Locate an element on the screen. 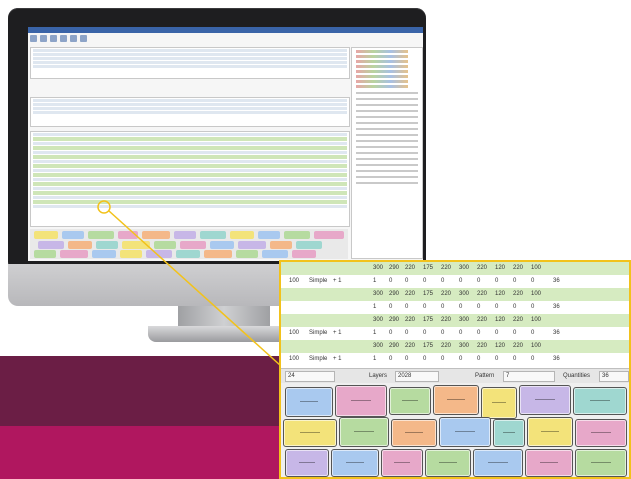 Image resolution: width=631 pixels, height=479 pixels. quantities-label: Quantities is located at coordinates (577, 376).